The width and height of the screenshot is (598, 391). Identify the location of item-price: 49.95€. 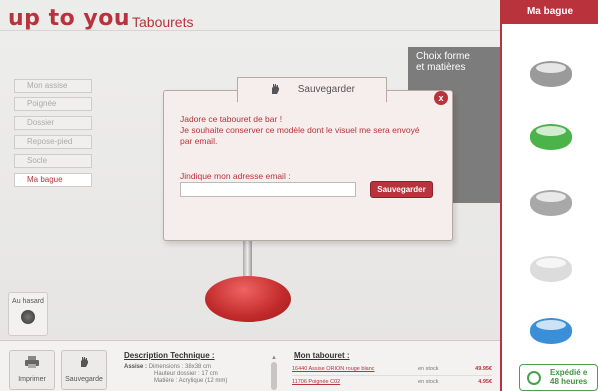
(483, 369).